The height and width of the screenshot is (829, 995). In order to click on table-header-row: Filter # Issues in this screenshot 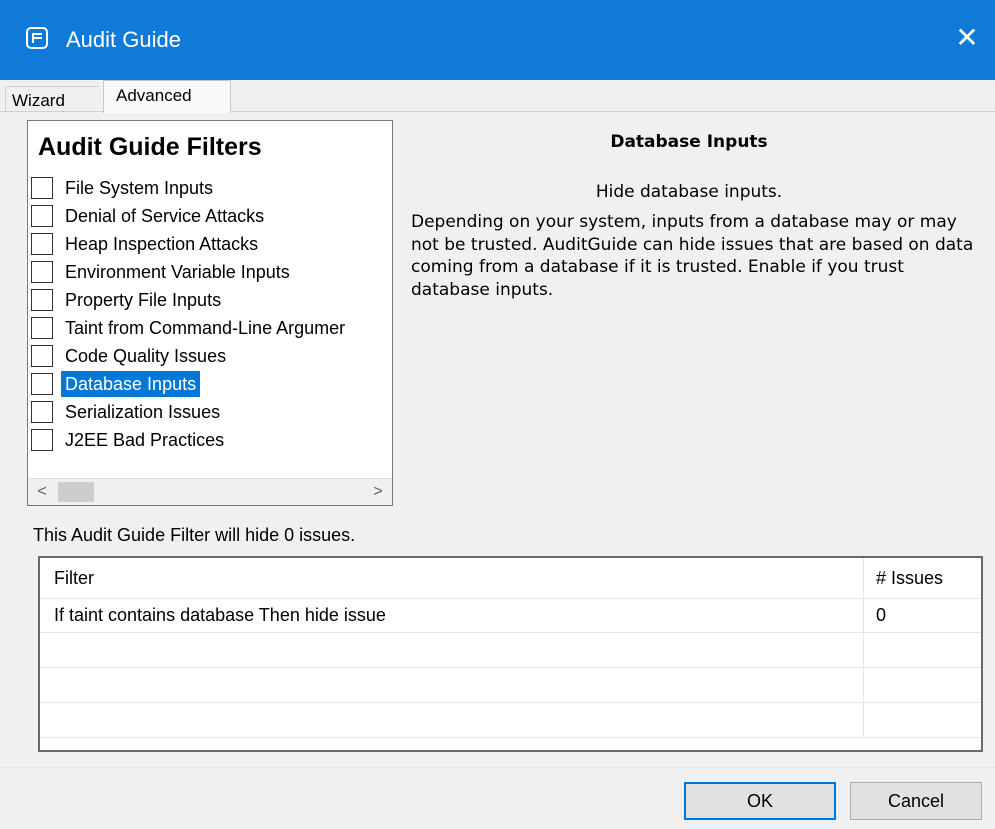, I will do `click(510, 578)`.